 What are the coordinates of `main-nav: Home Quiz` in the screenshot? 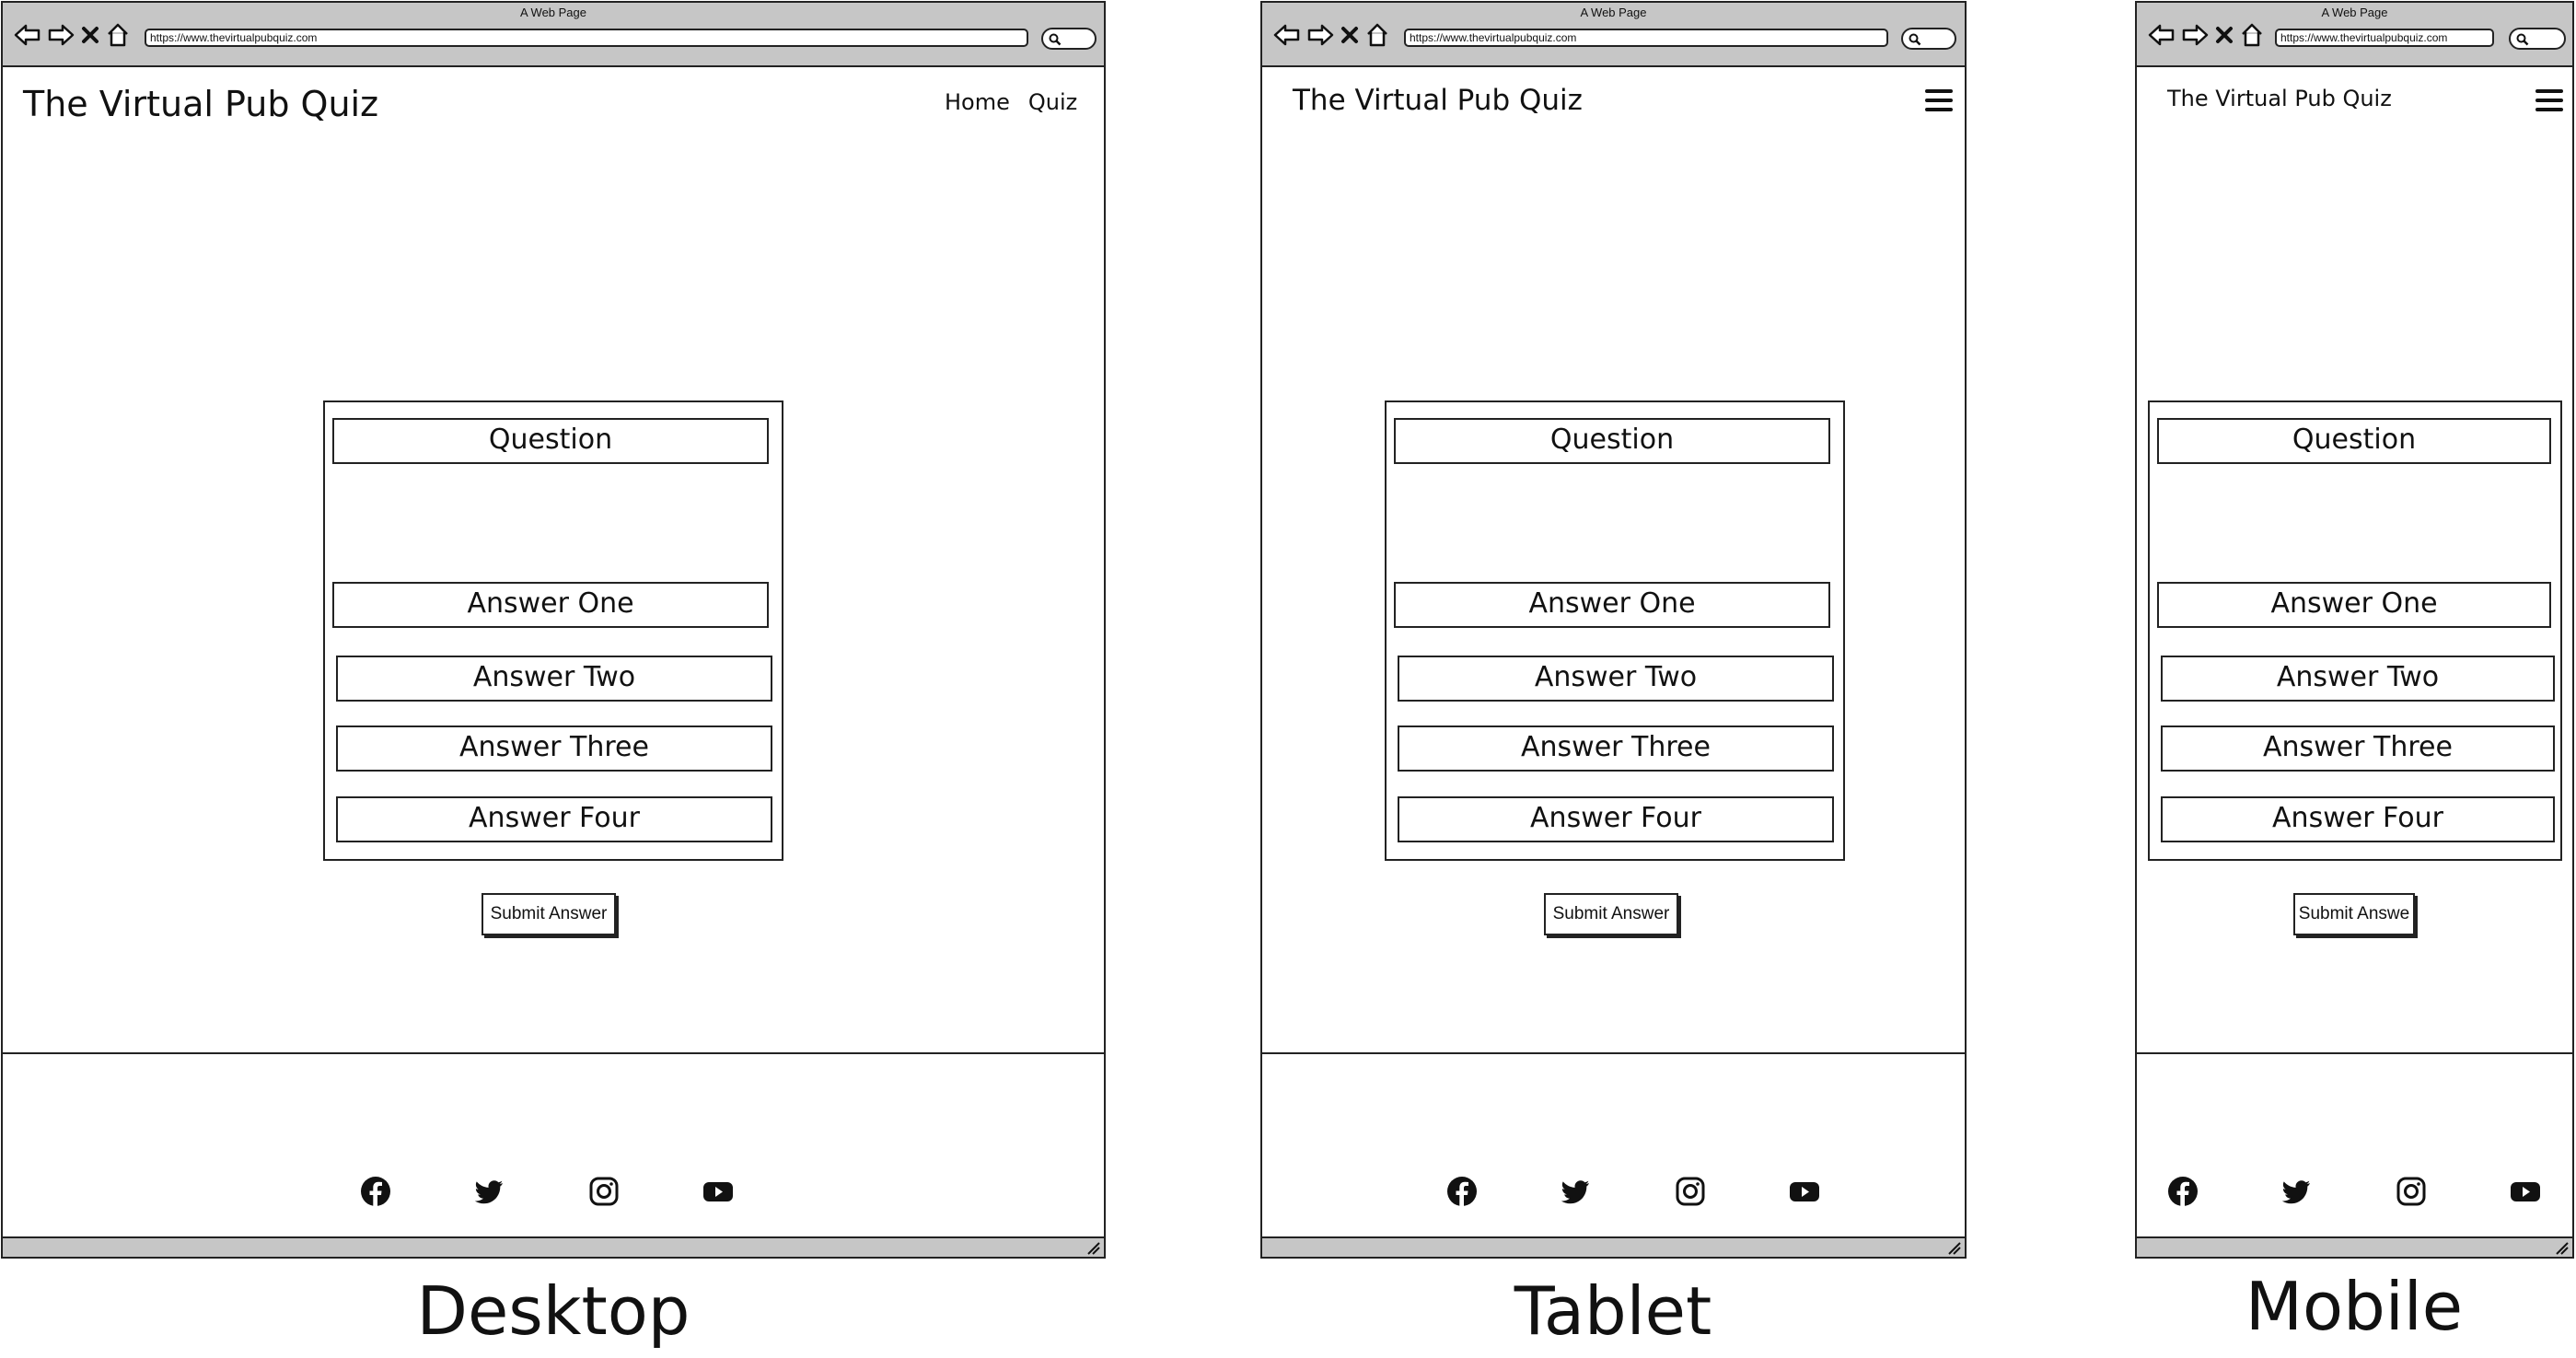 It's located at (1011, 102).